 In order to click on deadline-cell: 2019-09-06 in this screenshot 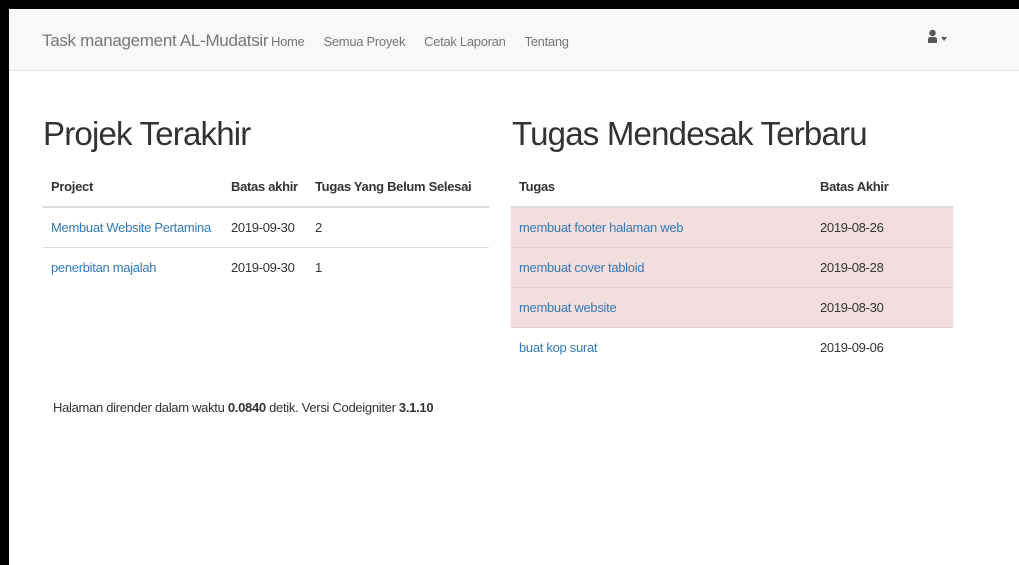, I will do `click(852, 347)`.